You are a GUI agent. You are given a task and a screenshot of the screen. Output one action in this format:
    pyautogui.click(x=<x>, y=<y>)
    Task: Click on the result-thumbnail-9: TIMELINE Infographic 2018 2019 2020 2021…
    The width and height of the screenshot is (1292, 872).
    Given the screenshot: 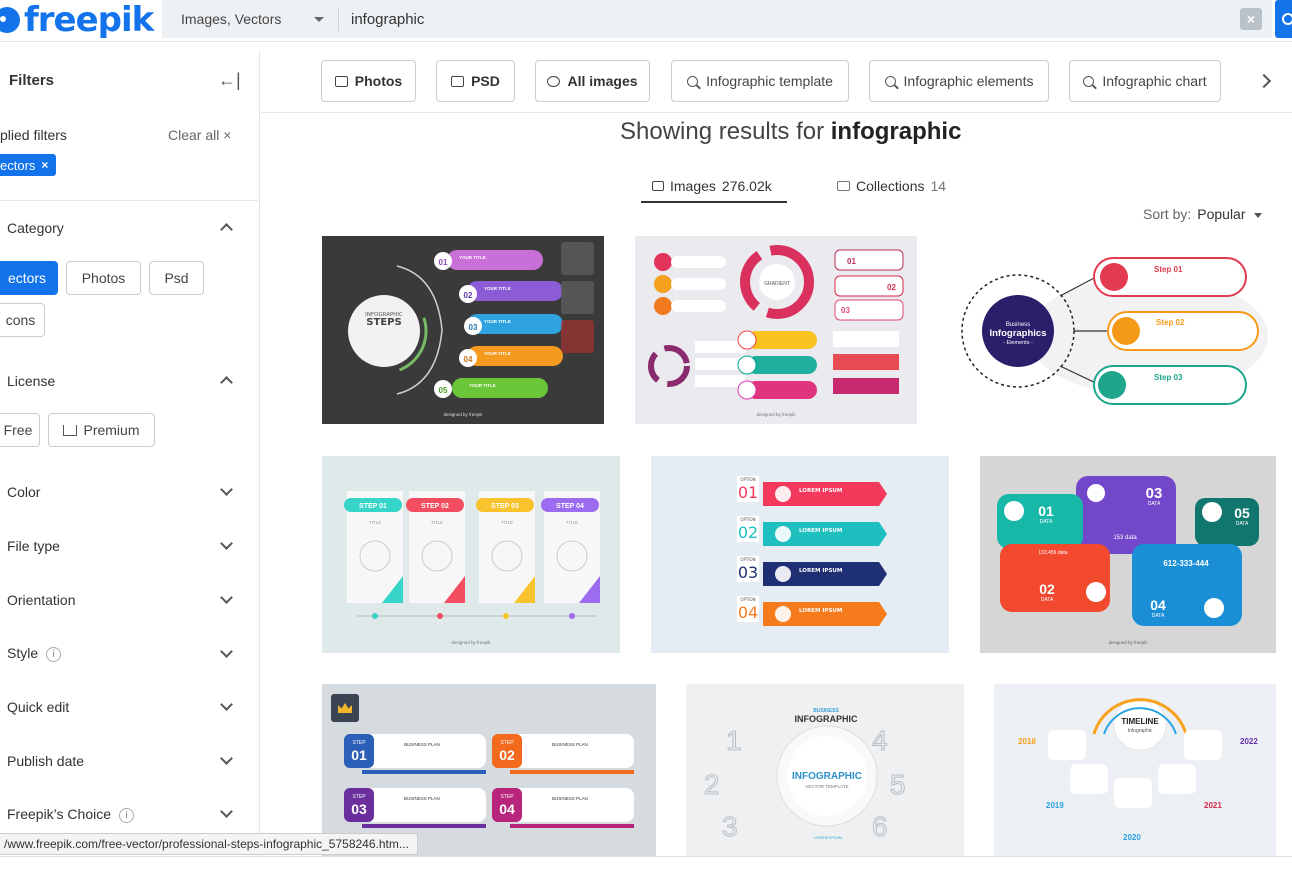 What is the action you would take?
    pyautogui.click(x=1135, y=770)
    